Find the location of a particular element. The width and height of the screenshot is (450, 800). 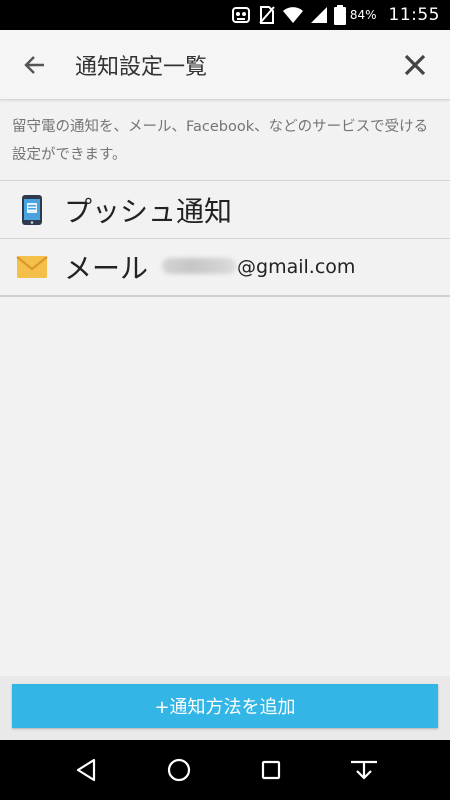

back-icon is located at coordinates (86, 770).